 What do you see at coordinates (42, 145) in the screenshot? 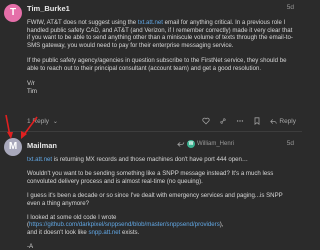
I see `post-username: Mailman` at bounding box center [42, 145].